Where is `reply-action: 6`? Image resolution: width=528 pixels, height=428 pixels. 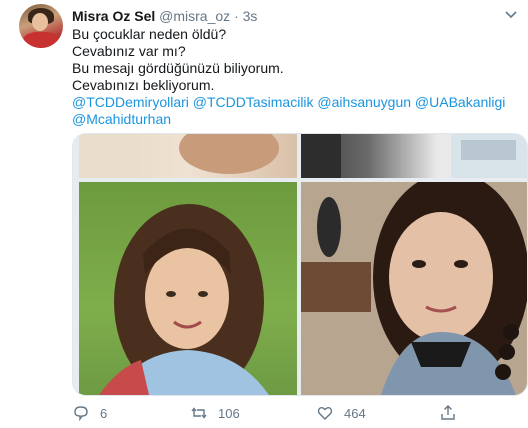
reply-action: 6 is located at coordinates (89, 413).